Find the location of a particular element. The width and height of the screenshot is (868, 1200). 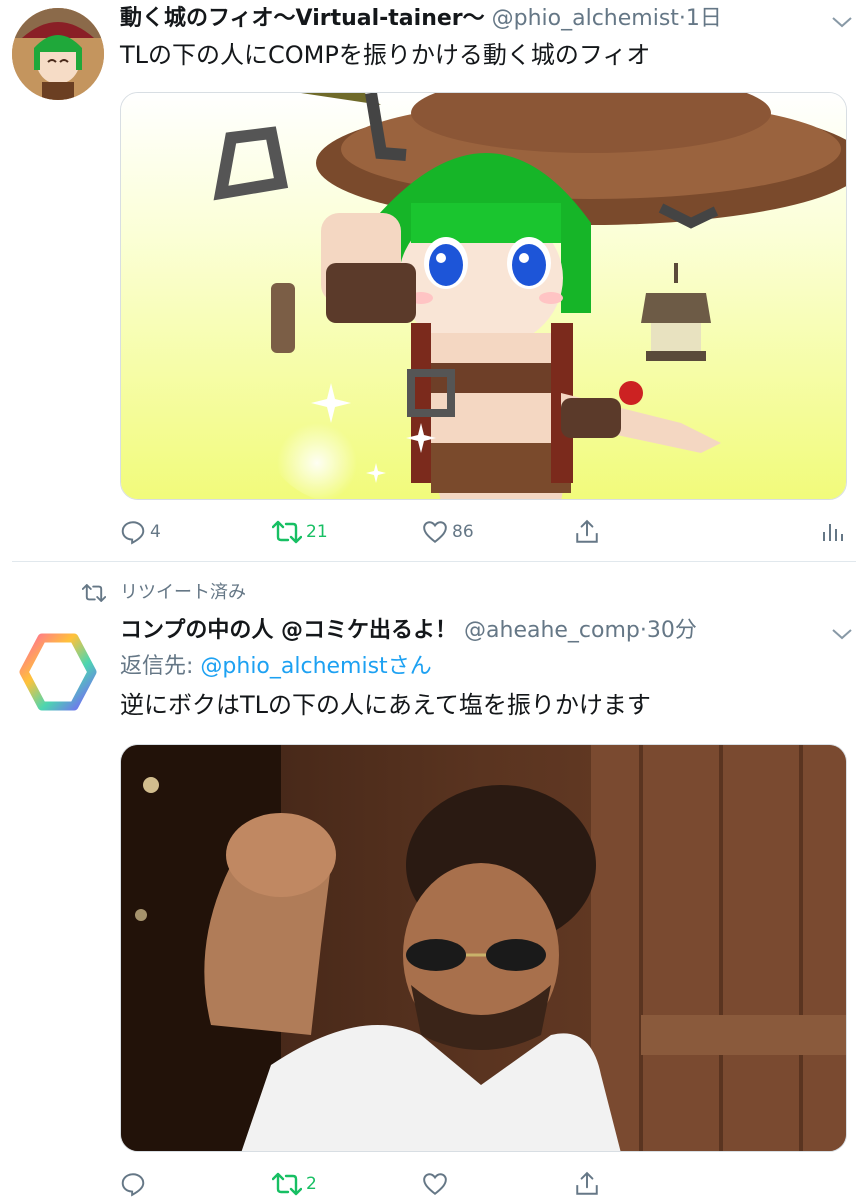

like-button is located at coordinates (435, 1182).